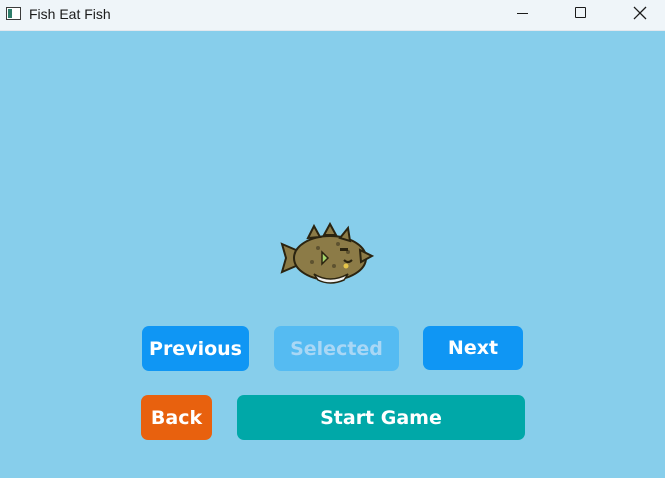 This screenshot has height=478, width=665. I want to click on next-button: Next, so click(473, 348).